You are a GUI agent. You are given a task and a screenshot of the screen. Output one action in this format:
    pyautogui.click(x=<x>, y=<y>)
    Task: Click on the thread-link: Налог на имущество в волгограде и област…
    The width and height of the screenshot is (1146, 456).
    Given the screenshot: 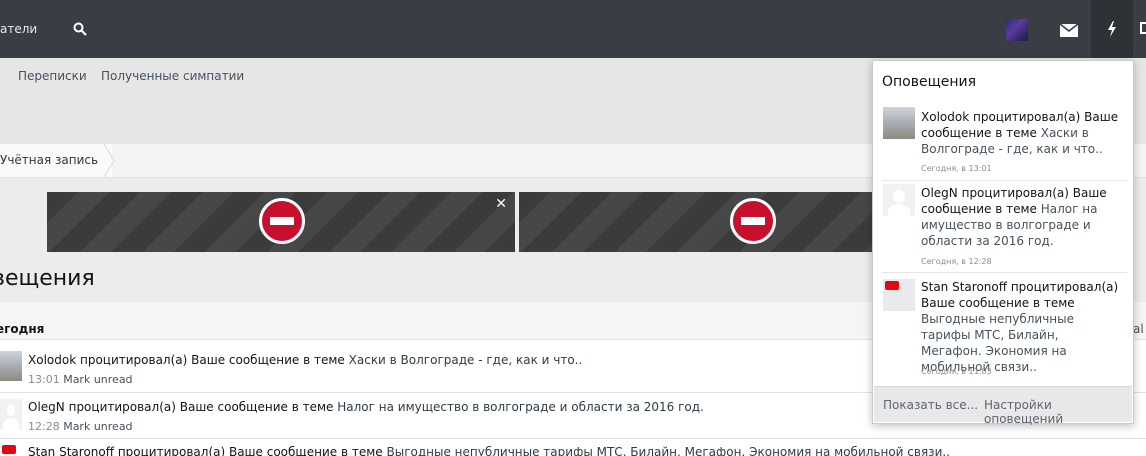 What is the action you would take?
    pyautogui.click(x=520, y=407)
    